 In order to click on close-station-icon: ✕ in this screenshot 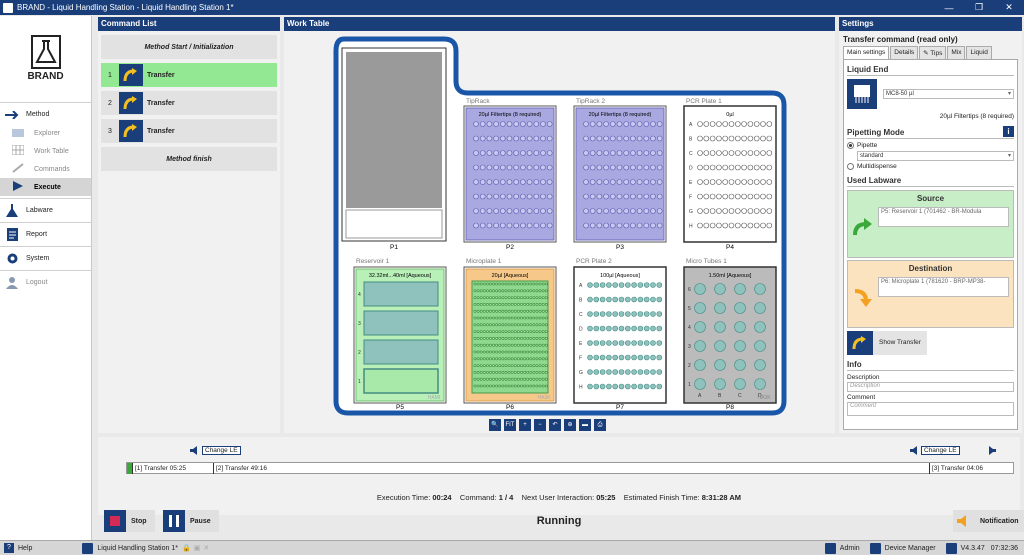, I will do `click(206, 548)`.